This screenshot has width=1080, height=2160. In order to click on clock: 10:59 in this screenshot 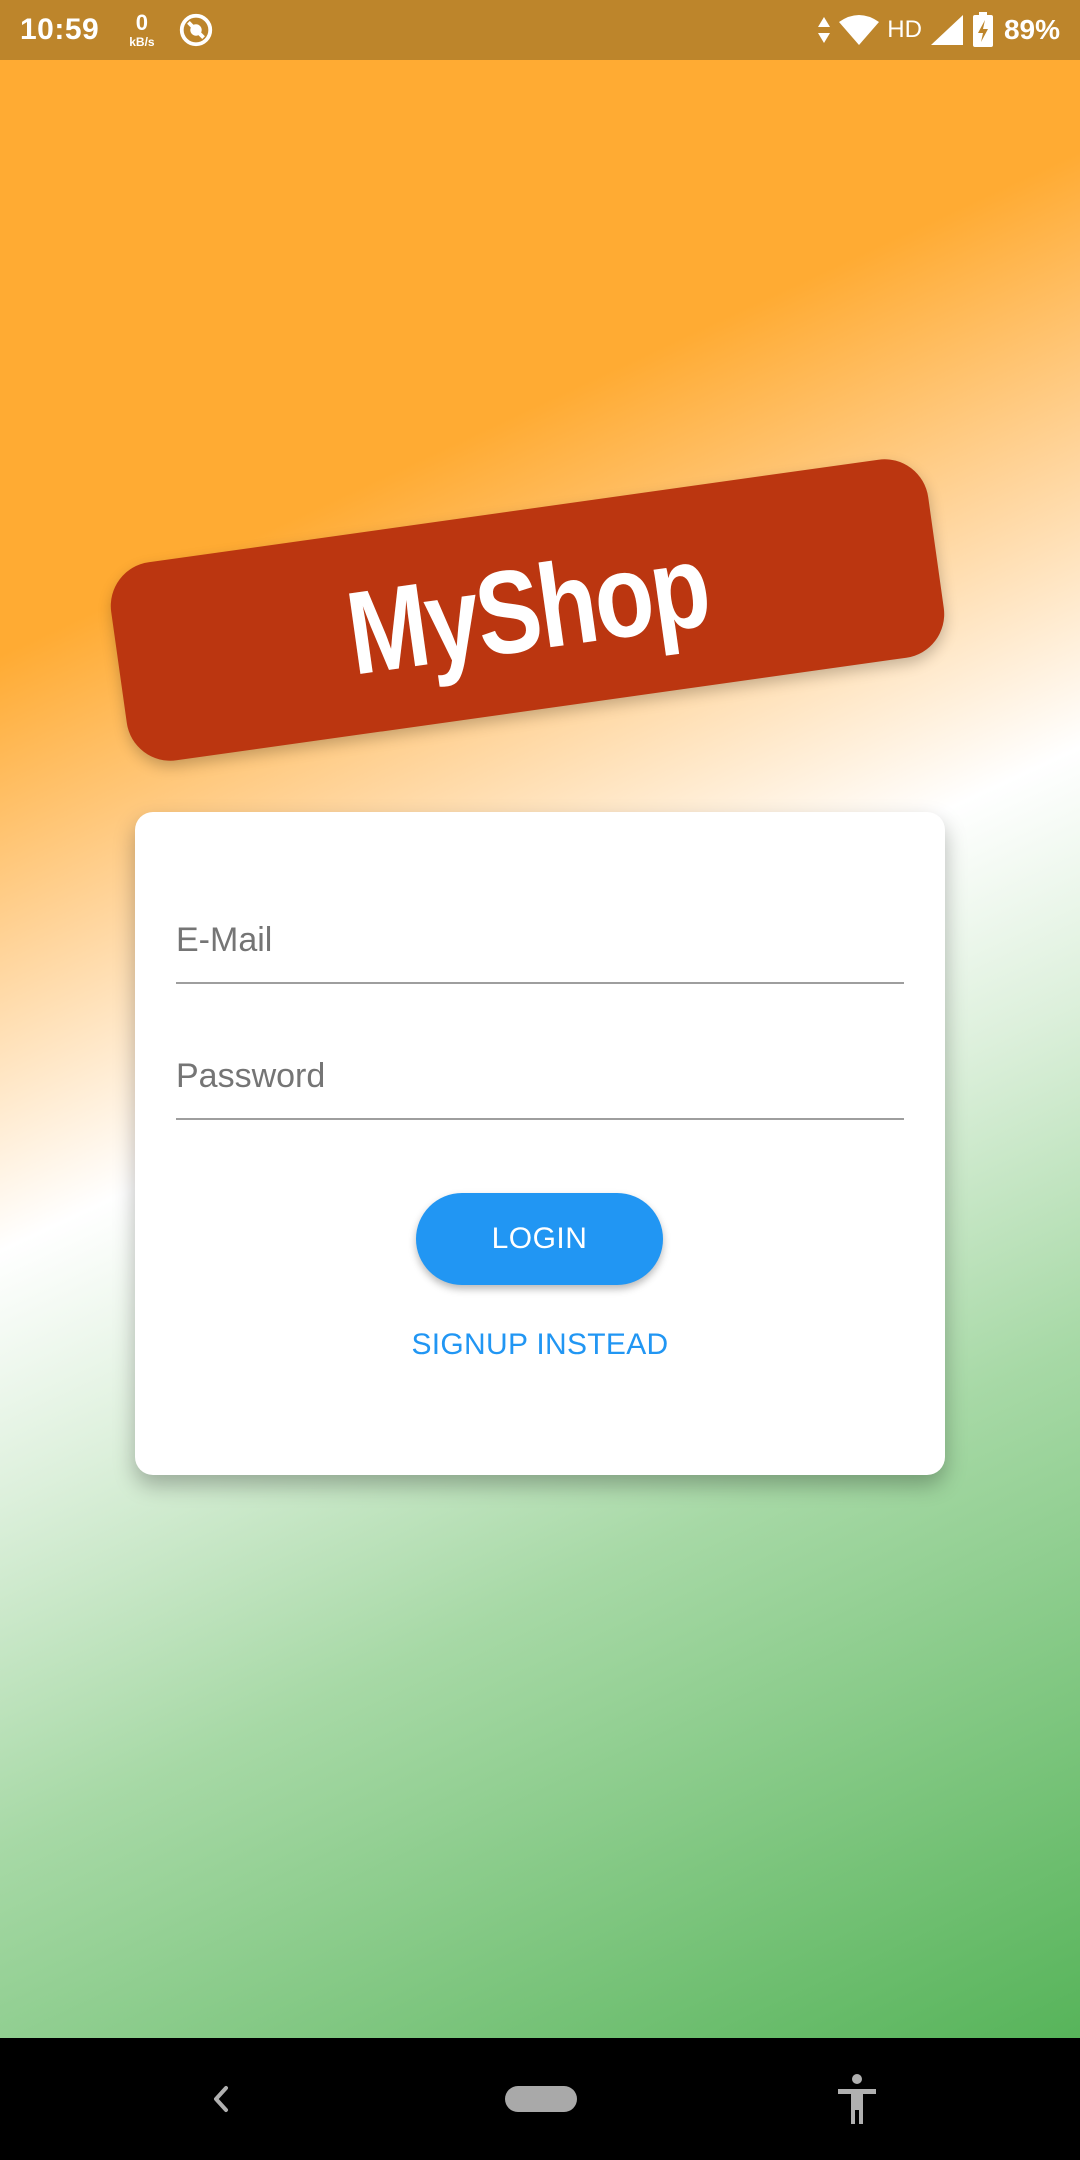, I will do `click(60, 29)`.